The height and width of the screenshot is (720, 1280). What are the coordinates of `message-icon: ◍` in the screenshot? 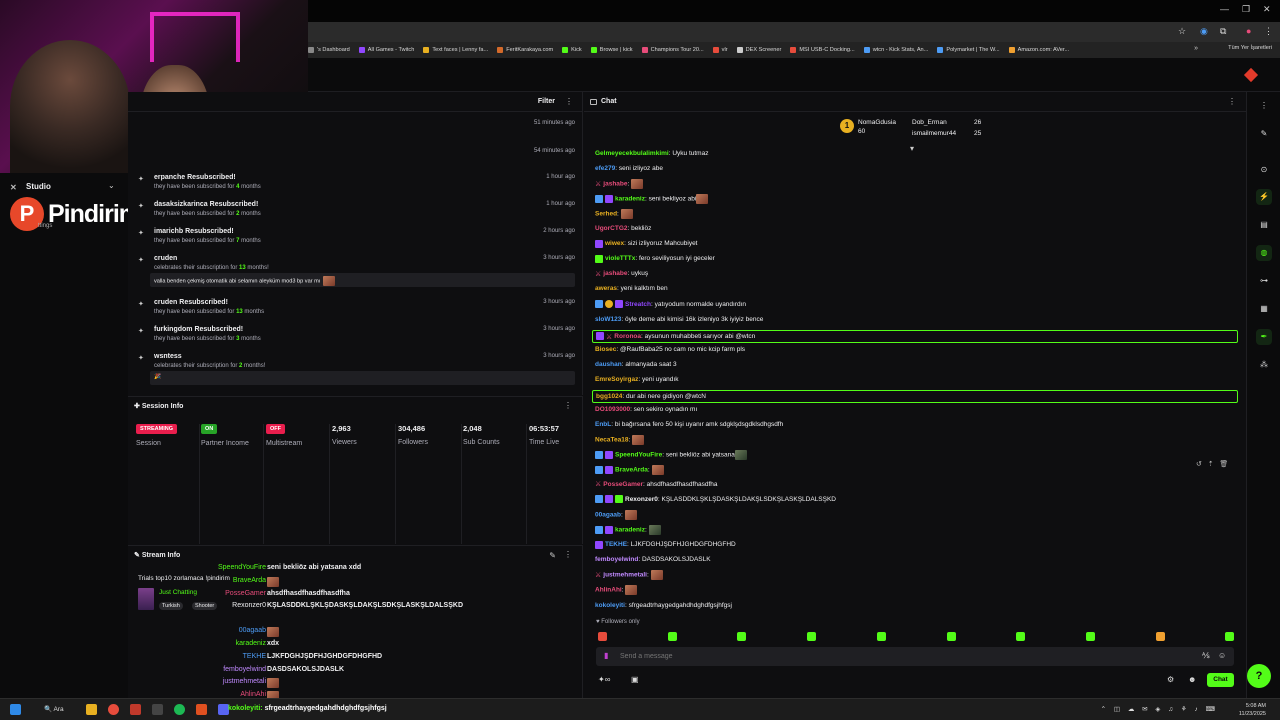 It's located at (1264, 253).